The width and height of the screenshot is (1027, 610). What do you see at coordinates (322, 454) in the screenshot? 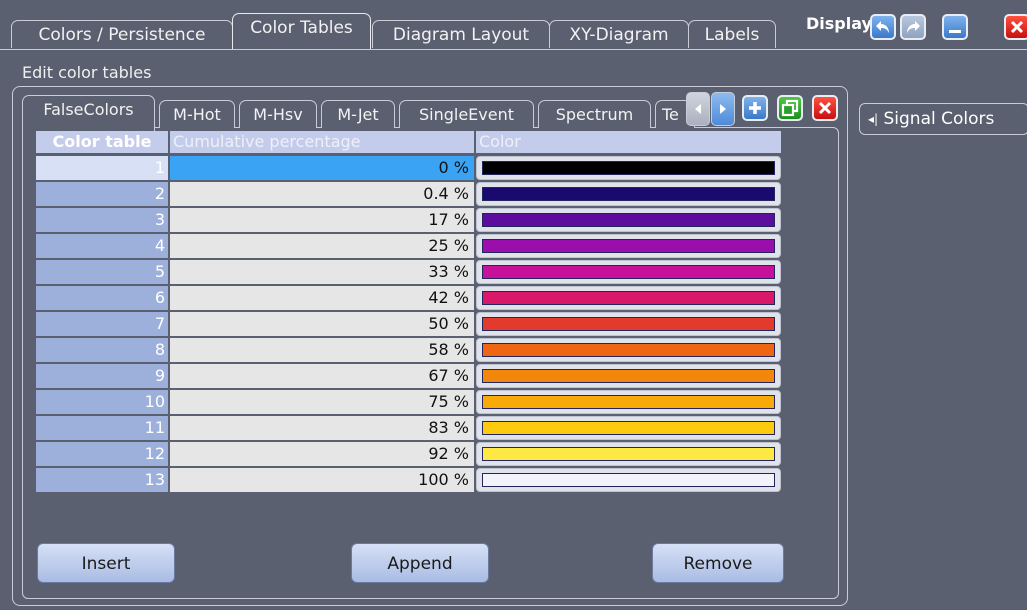
I see `cumulative-percentage-cell: 92 %` at bounding box center [322, 454].